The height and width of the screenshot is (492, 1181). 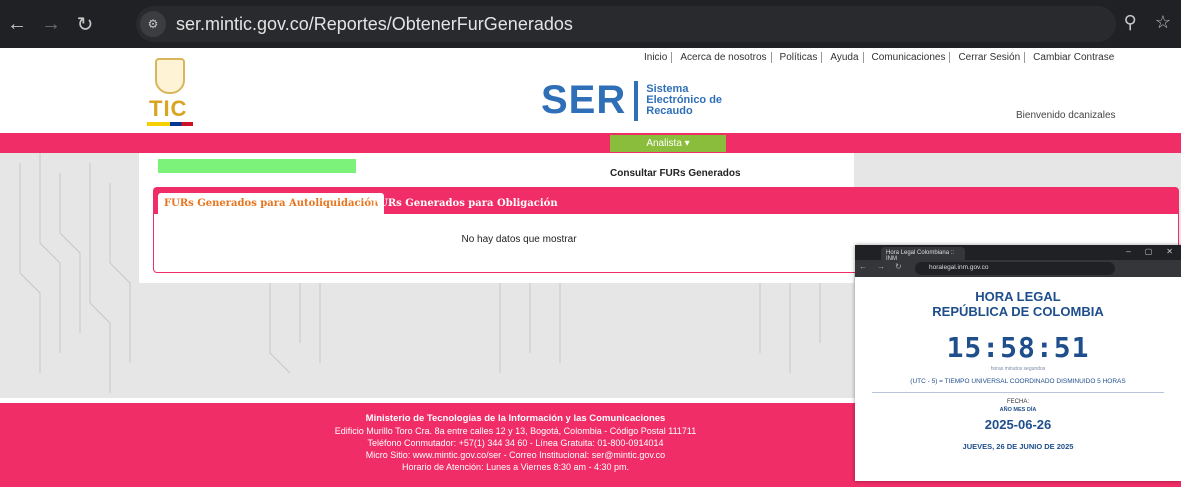 I want to click on mintic-logo: TIC, so click(x=172, y=95).